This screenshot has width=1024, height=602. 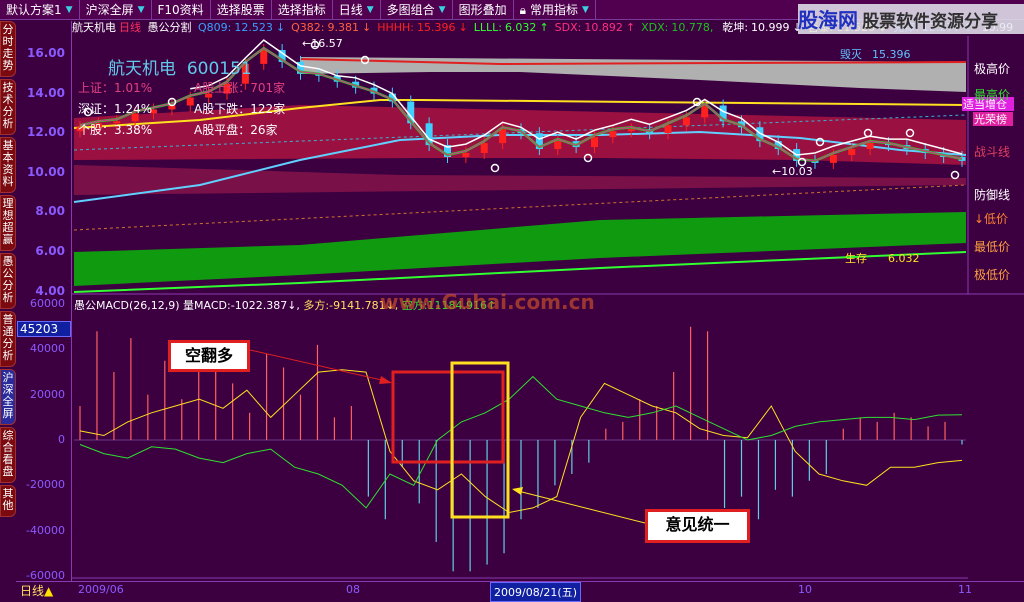 I want to click on stat-value: 701家, so click(x=268, y=88).